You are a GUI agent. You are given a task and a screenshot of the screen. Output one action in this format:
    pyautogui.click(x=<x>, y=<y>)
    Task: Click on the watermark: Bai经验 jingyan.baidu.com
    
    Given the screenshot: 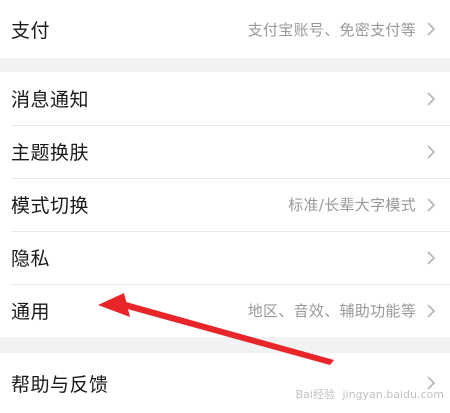 What is the action you would take?
    pyautogui.click(x=370, y=394)
    